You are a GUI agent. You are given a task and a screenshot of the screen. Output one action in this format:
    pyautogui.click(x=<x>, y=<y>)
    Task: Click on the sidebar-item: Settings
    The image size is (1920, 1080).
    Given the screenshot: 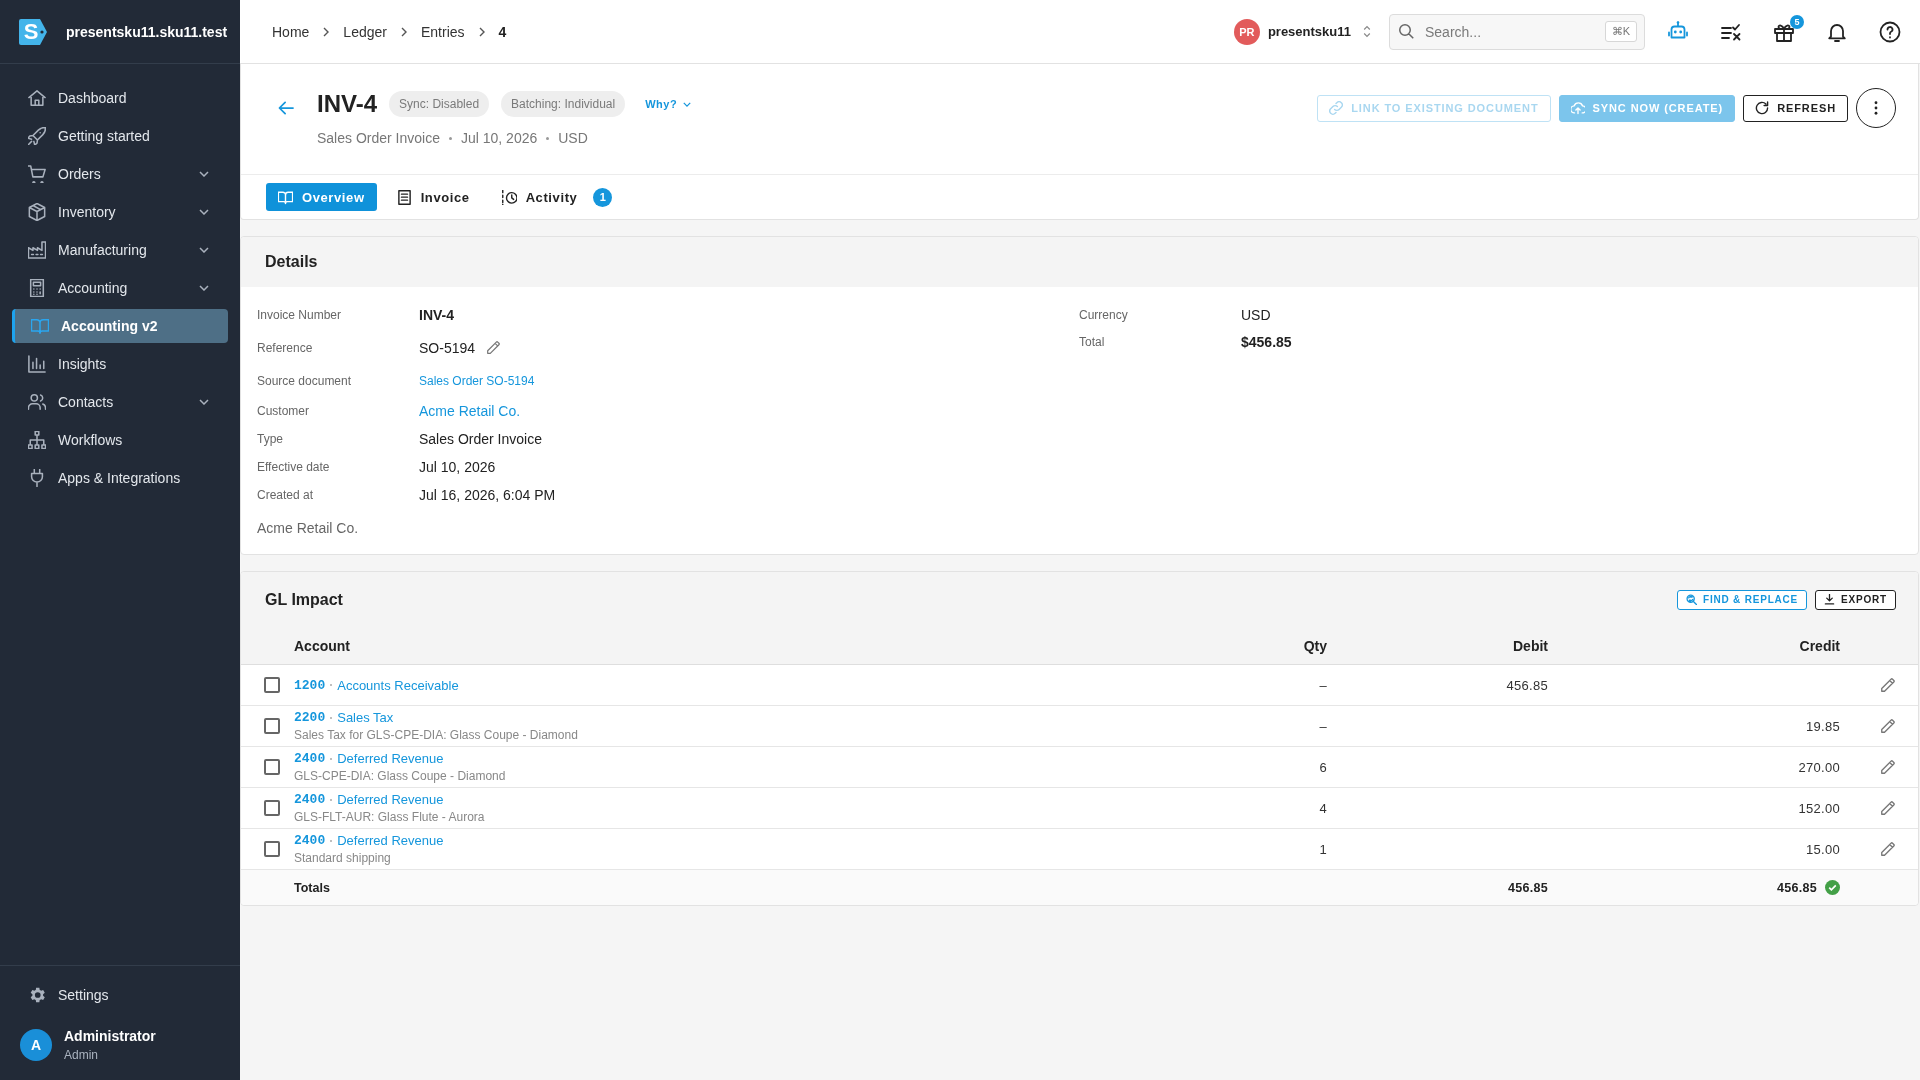 What is the action you would take?
    pyautogui.click(x=120, y=995)
    